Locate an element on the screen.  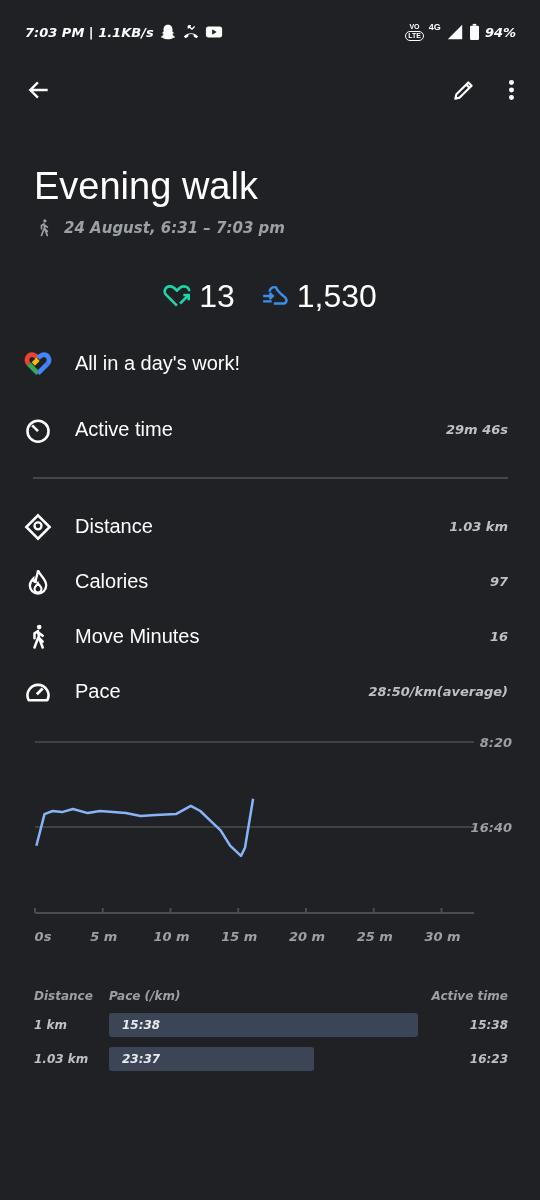
activity-date-time: 24 August, 6:31 – 7:03 pm is located at coordinates (174, 228).